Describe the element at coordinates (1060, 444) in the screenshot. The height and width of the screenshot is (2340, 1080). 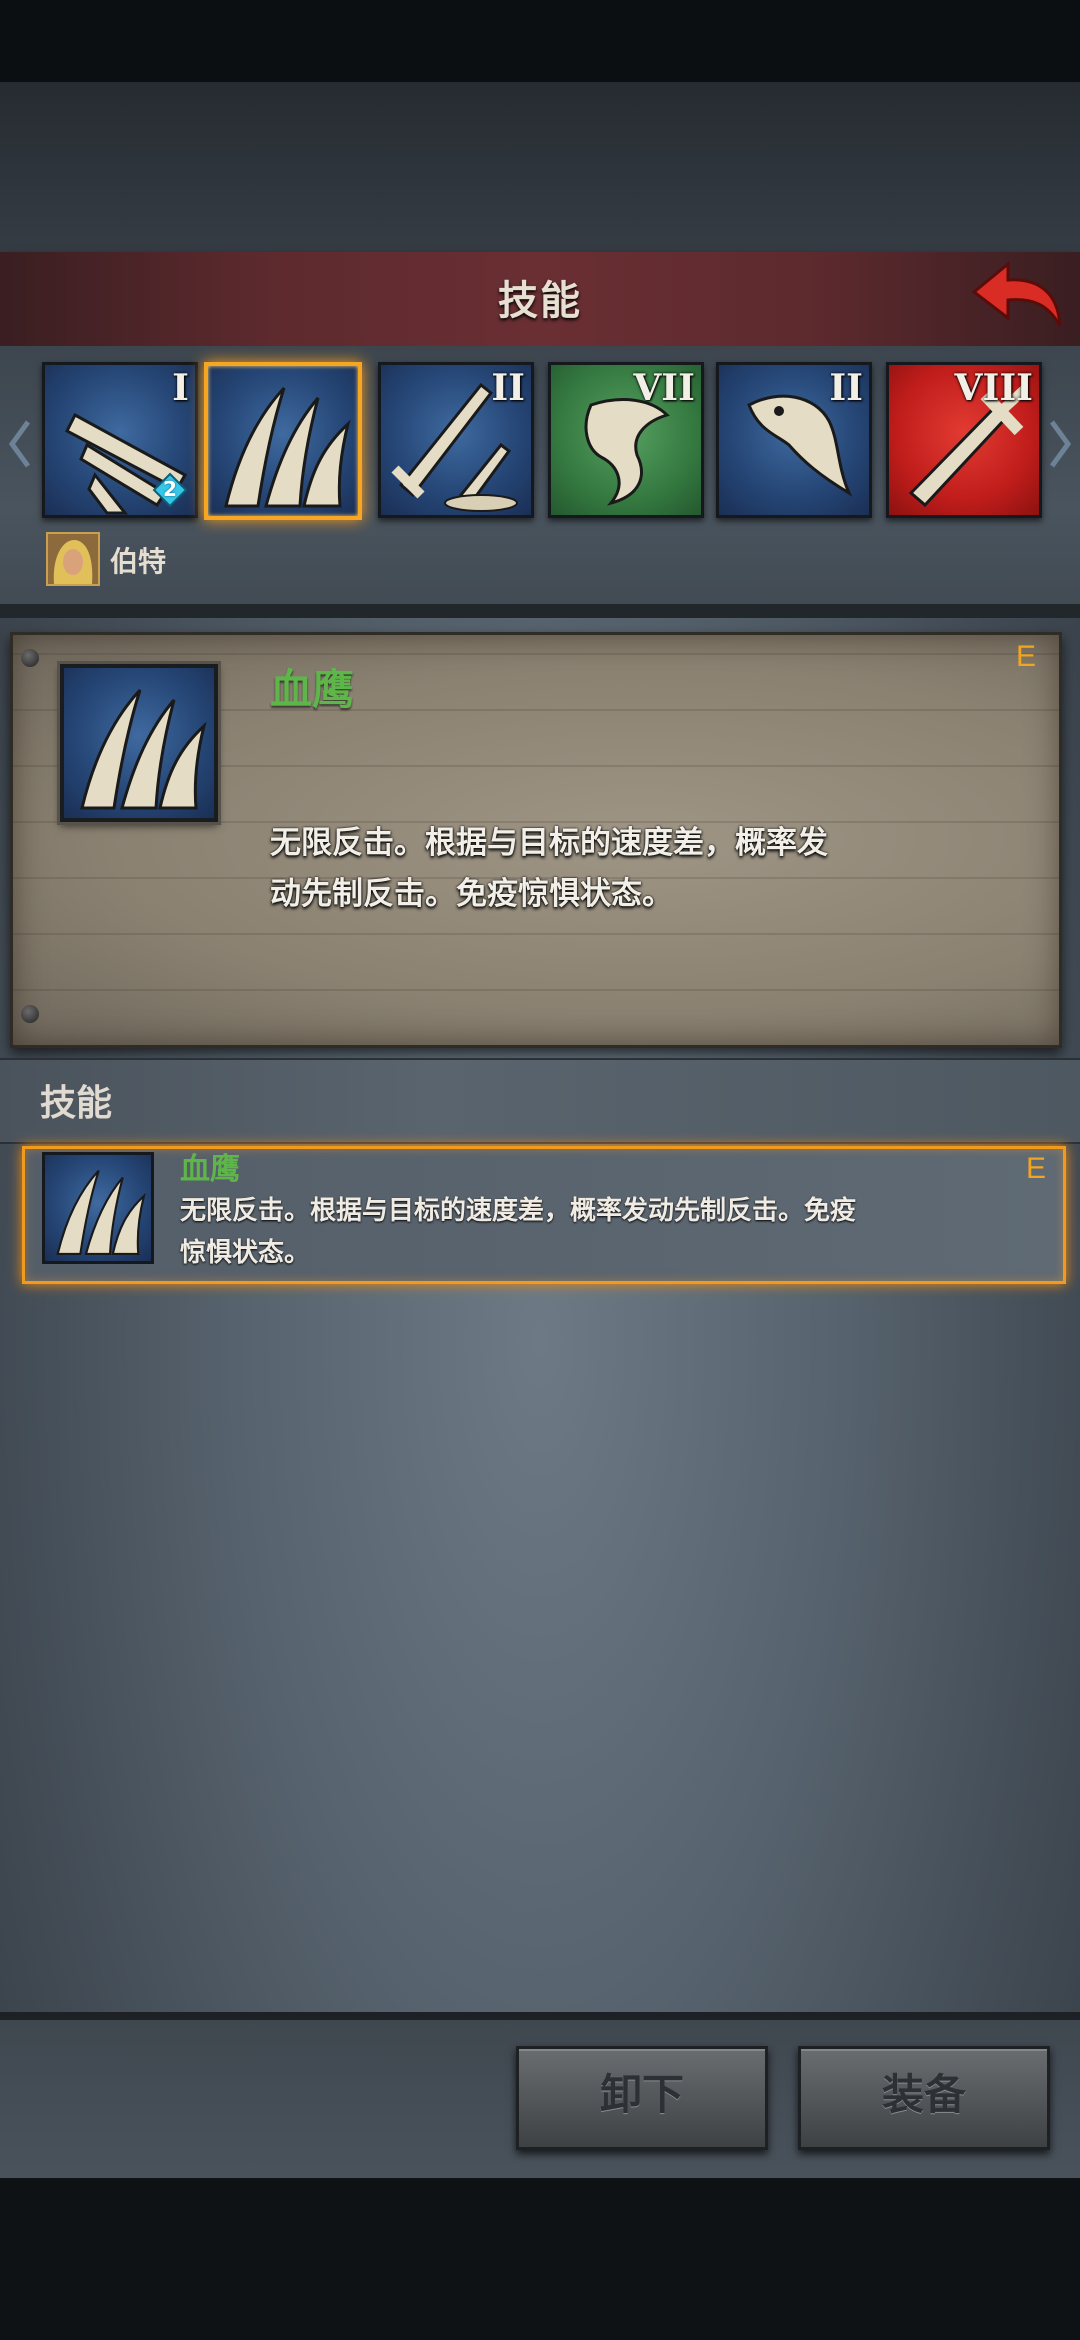
I see `scroll-right-icon` at that location.